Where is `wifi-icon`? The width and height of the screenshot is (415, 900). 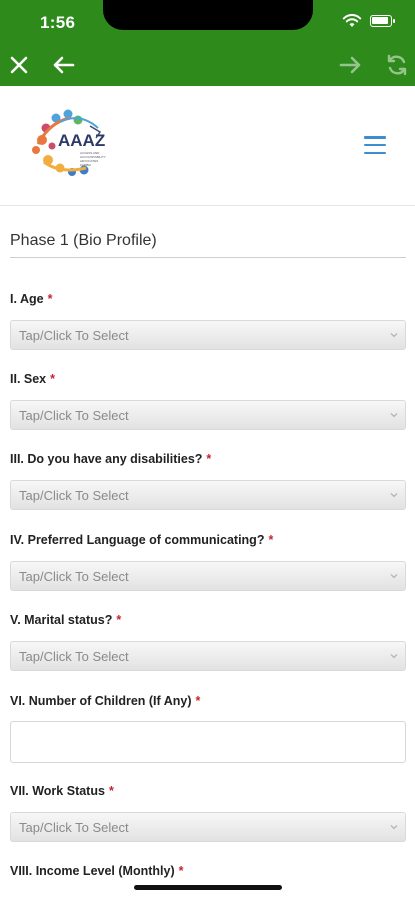 wifi-icon is located at coordinates (352, 20).